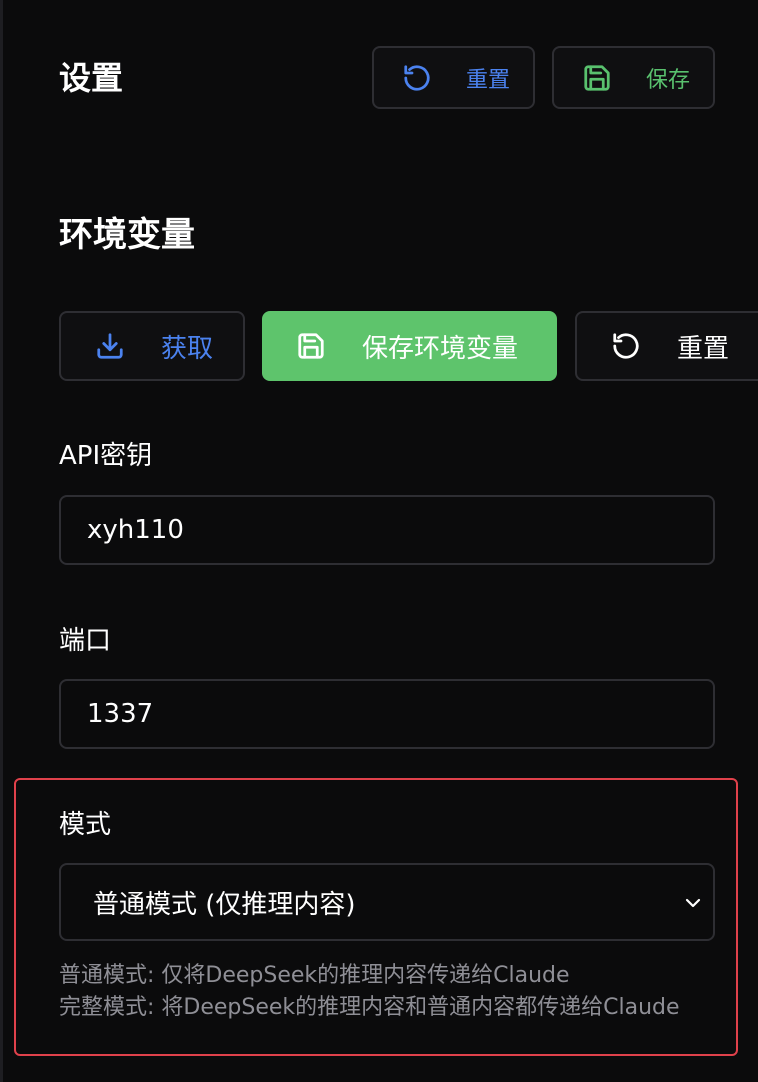 This screenshot has width=758, height=1082. What do you see at coordinates (1, 541) in the screenshot?
I see `left-panel-edge` at bounding box center [1, 541].